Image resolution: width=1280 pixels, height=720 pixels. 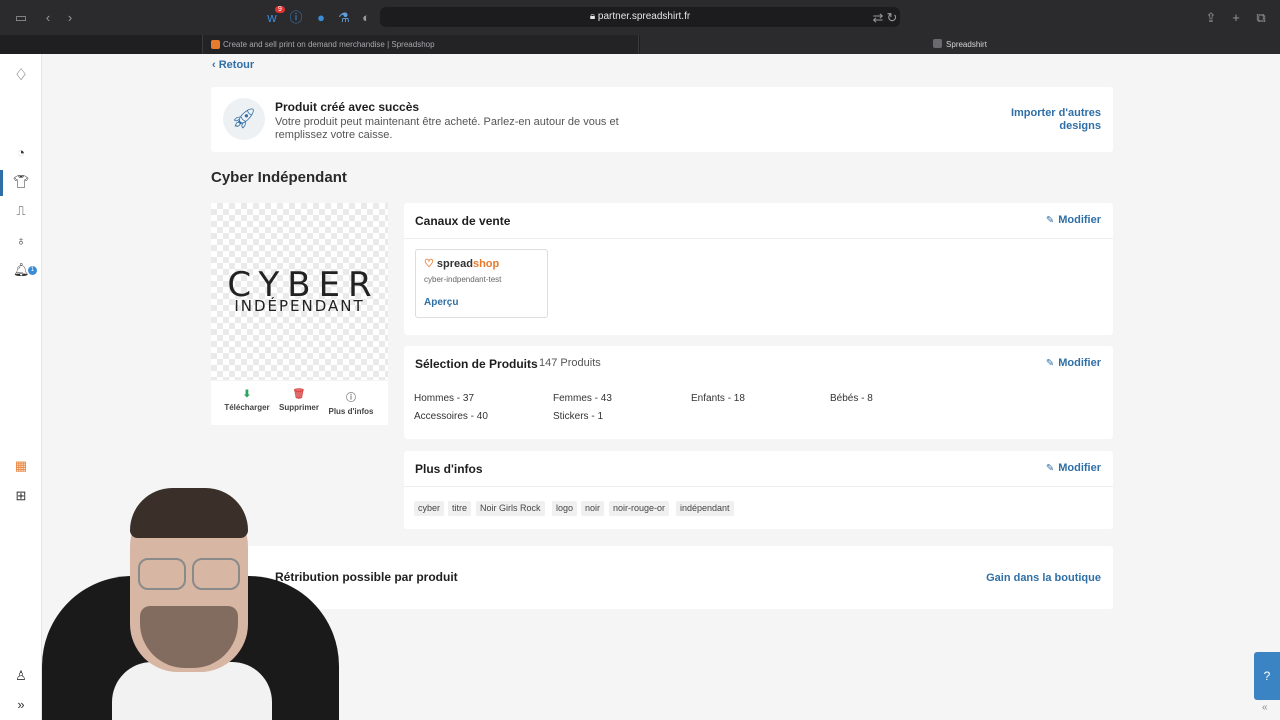 I want to click on modify-info-button: ✎ Modifier, so click(x=1073, y=468).